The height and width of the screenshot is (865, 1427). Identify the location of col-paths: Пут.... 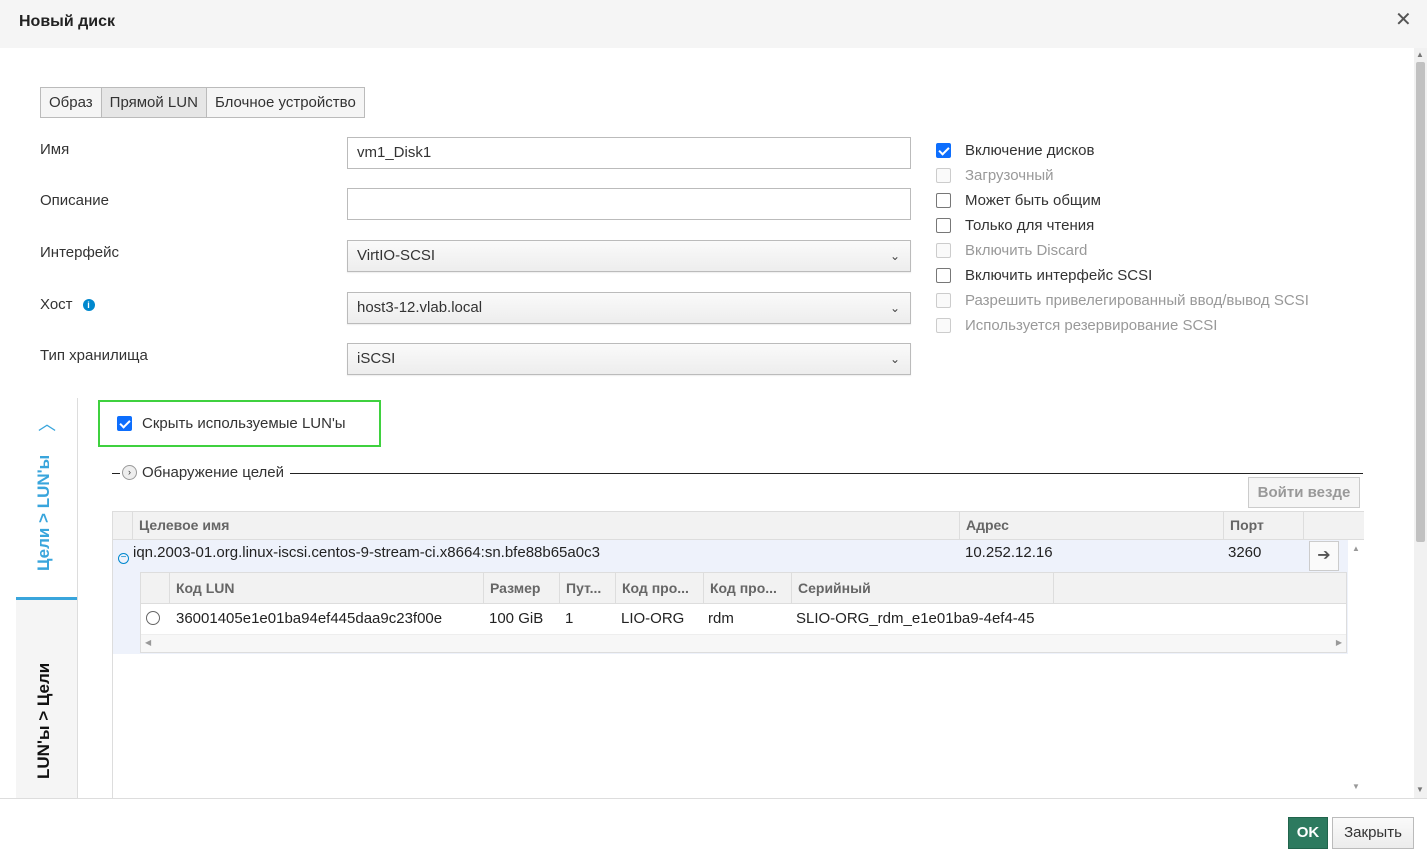
(587, 588).